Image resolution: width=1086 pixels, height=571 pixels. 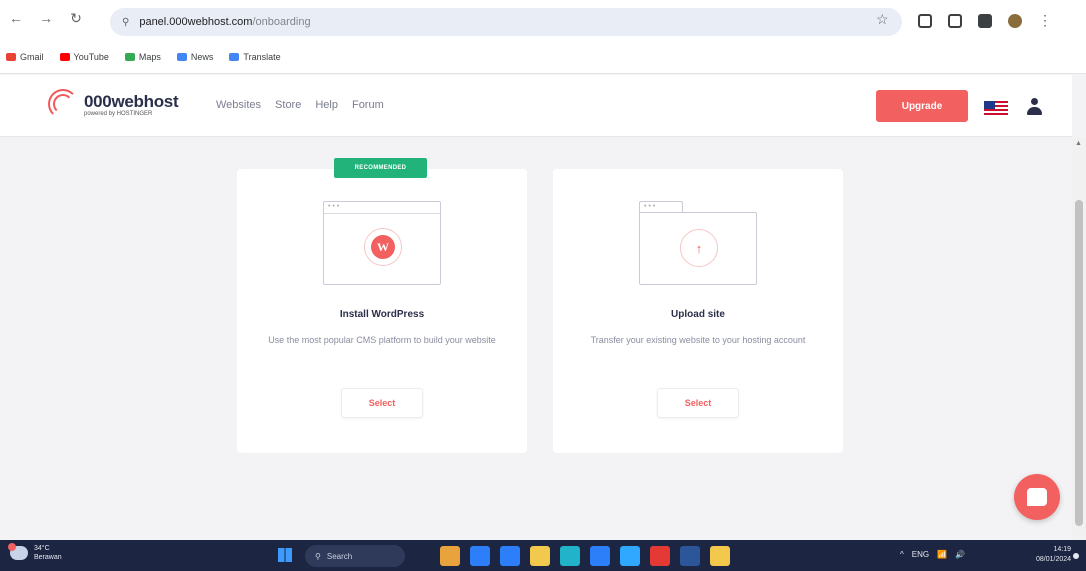 I want to click on folder-illustration: • • • ↑, so click(x=698, y=243).